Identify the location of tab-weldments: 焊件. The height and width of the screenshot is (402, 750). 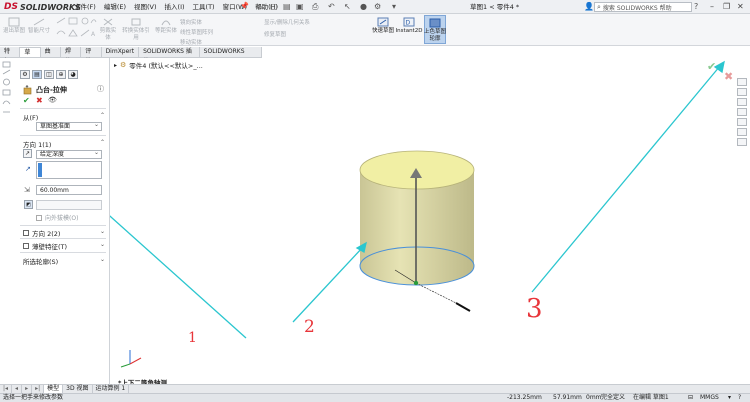
(71, 56).